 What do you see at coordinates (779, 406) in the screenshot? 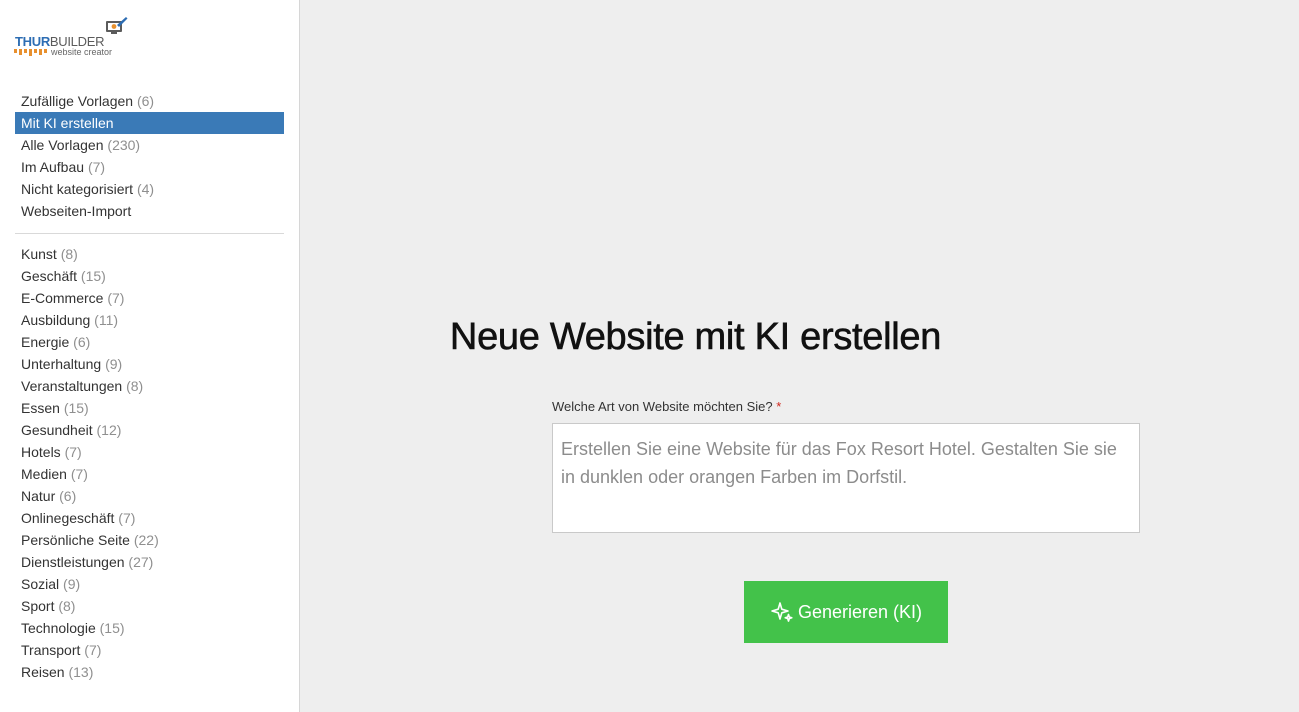
I see `required-marker: *` at bounding box center [779, 406].